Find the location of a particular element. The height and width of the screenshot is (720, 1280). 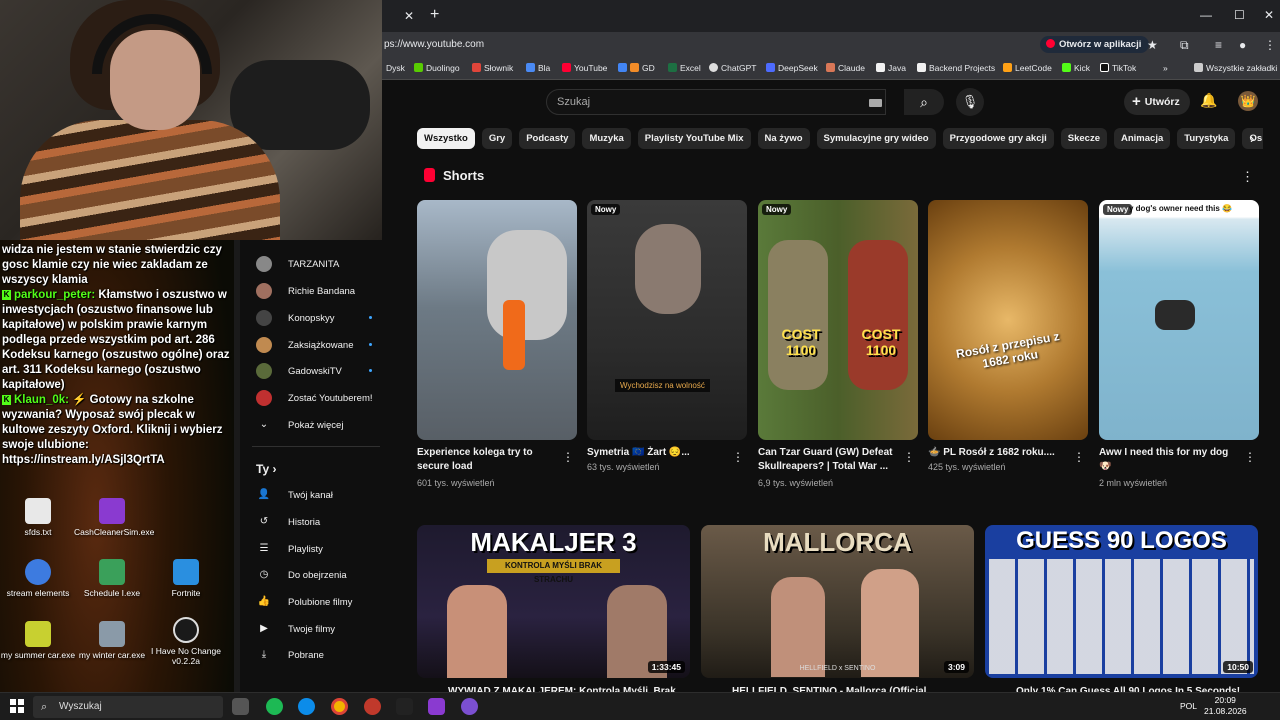

sidebar-item-your-channel: 👤 Twój kanał is located at coordinates (315, 495).